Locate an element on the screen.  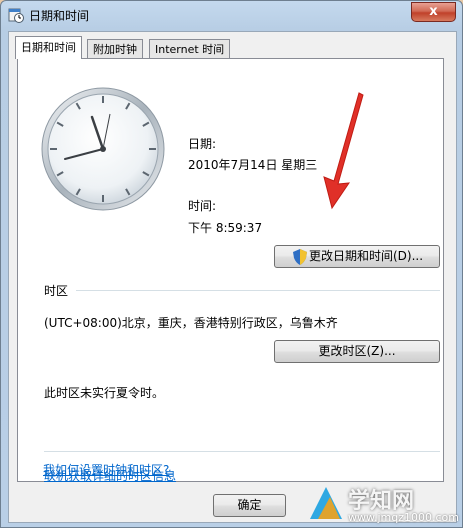
site-logo-icon is located at coordinates (326, 503).